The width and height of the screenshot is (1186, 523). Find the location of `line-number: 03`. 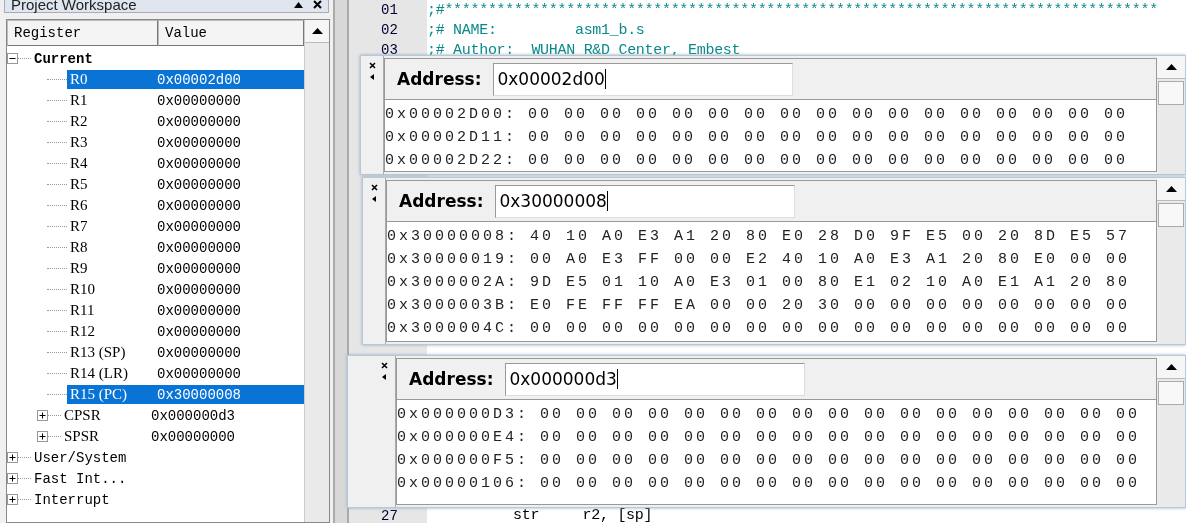

line-number: 03 is located at coordinates (389, 50).